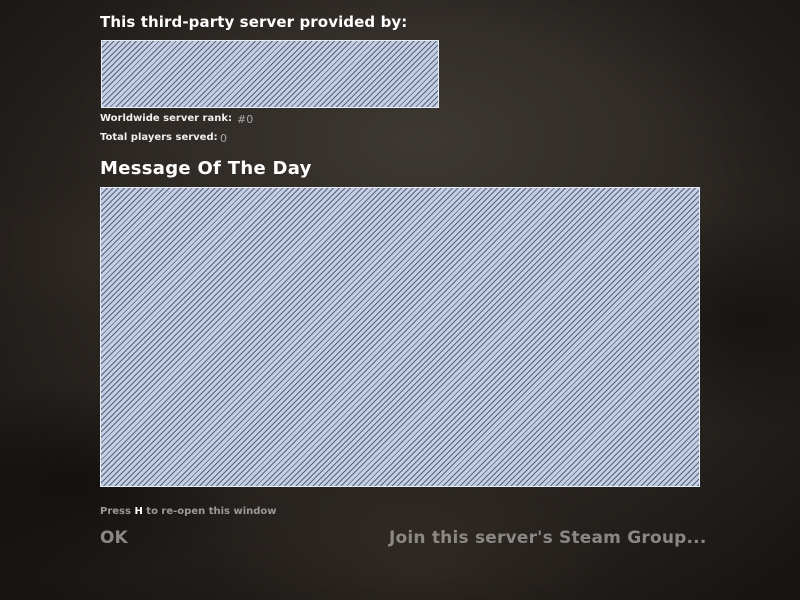 The width and height of the screenshot is (800, 600). What do you see at coordinates (223, 138) in the screenshot?
I see `players-served-value: 0` at bounding box center [223, 138].